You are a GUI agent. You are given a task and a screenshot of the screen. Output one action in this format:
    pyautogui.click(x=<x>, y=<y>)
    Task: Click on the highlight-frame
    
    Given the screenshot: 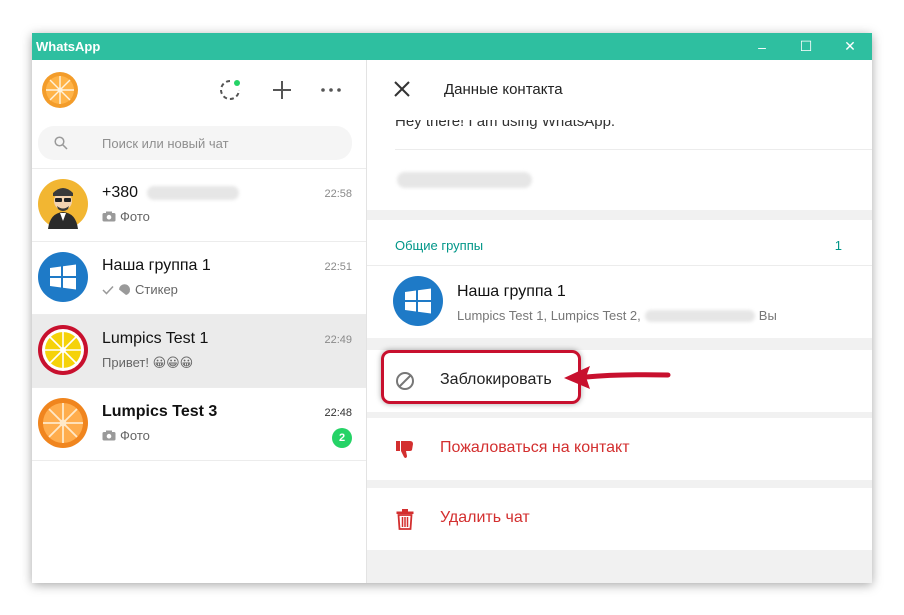 What is the action you would take?
    pyautogui.click(x=481, y=377)
    